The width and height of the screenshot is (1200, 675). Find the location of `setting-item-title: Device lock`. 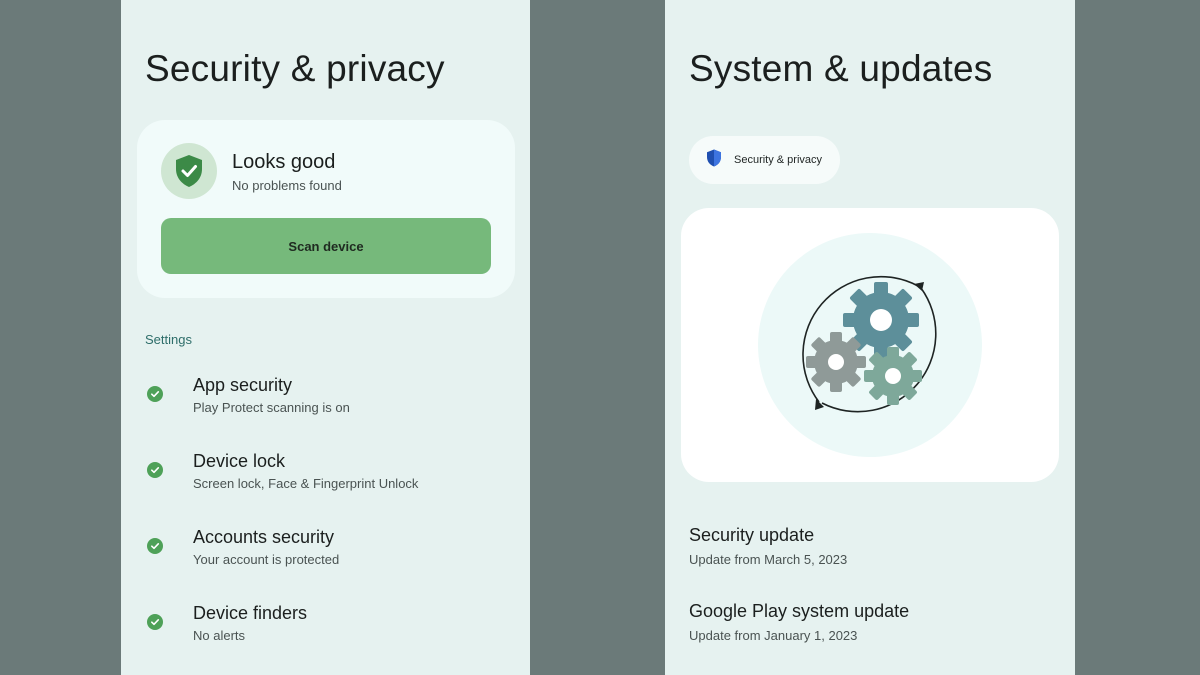

setting-item-title: Device lock is located at coordinates (239, 461).